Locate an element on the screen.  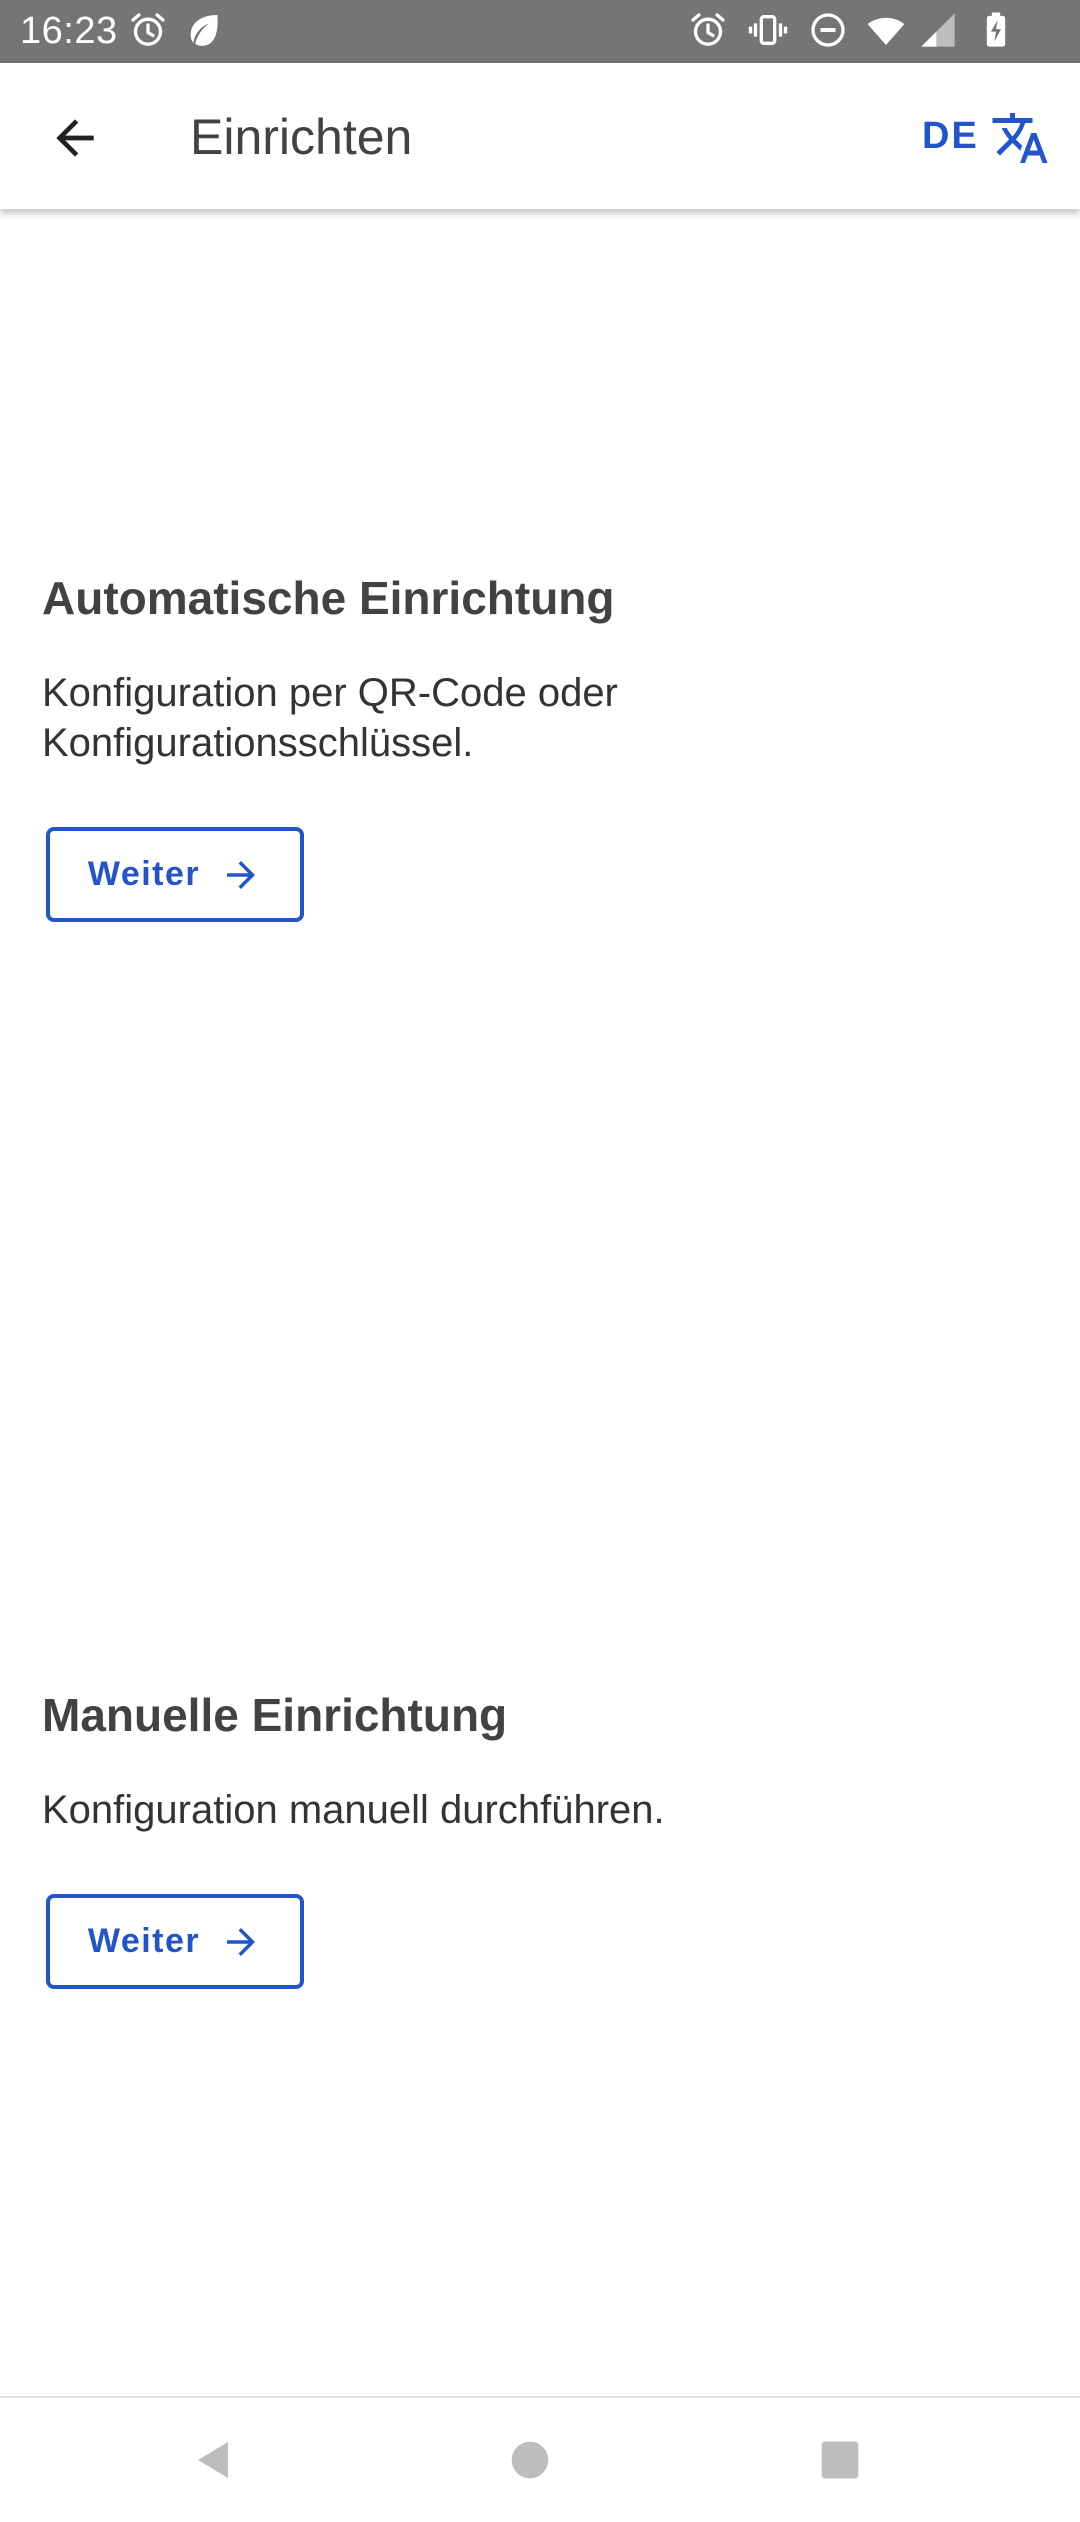
status-bar: 16:23 is located at coordinates (540, 31).